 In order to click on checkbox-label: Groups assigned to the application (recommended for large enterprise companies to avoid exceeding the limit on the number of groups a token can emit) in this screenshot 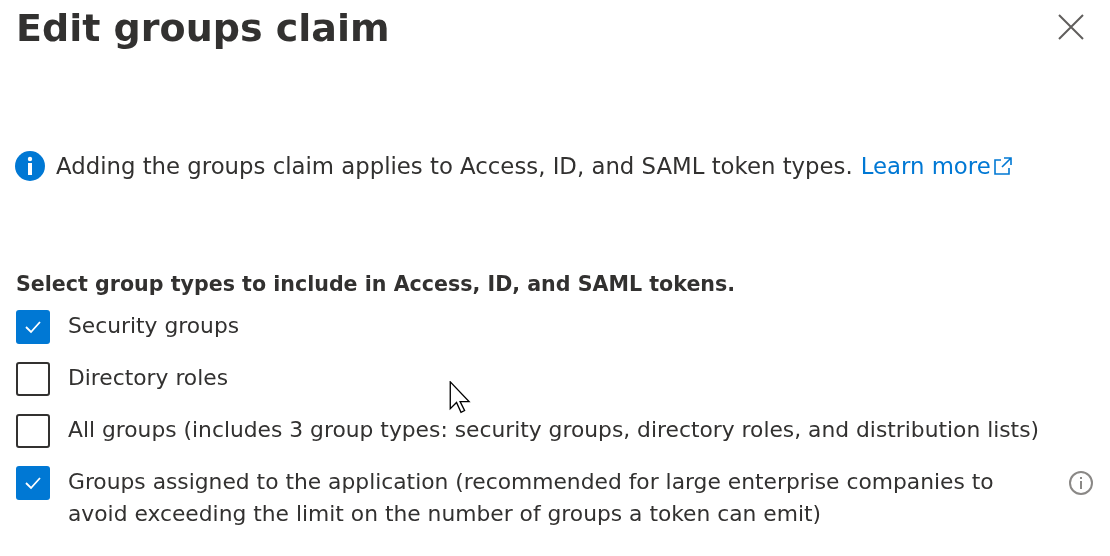, I will do `click(531, 498)`.